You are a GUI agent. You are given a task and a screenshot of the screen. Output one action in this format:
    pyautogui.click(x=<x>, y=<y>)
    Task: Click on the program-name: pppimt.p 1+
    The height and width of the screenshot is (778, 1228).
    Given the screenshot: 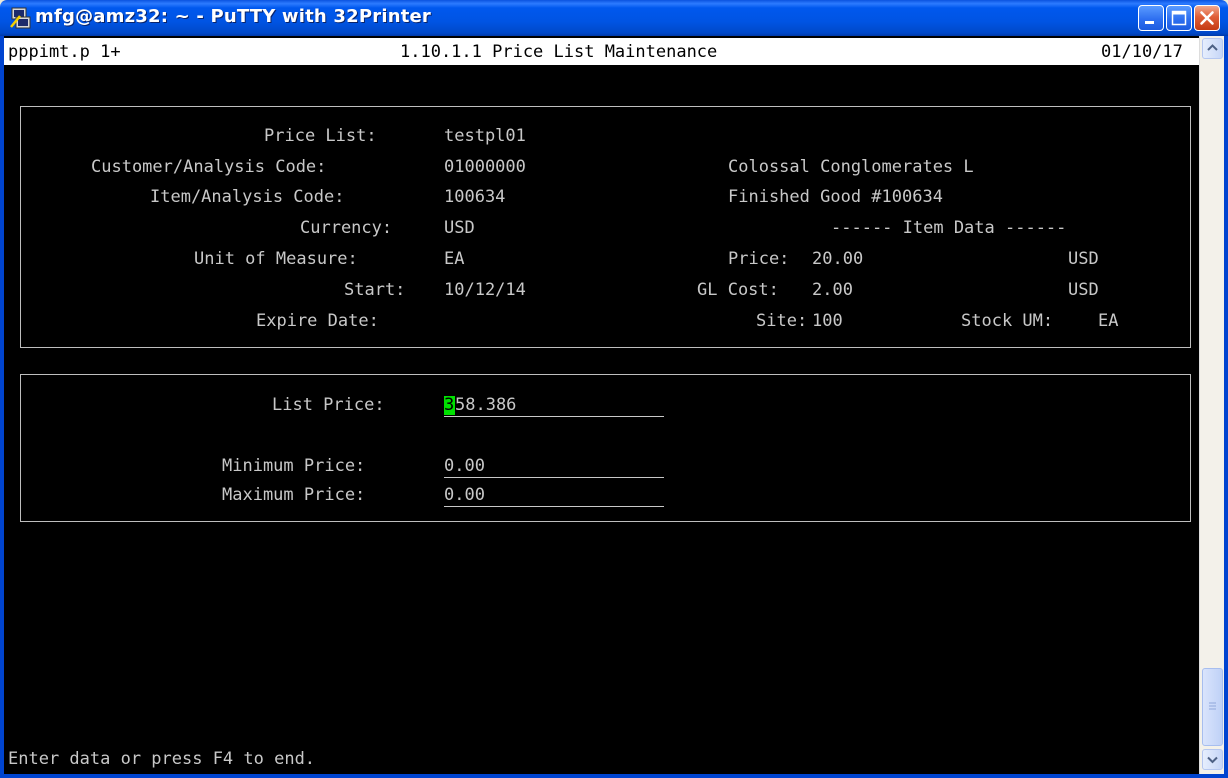 What is the action you would take?
    pyautogui.click(x=64, y=52)
    